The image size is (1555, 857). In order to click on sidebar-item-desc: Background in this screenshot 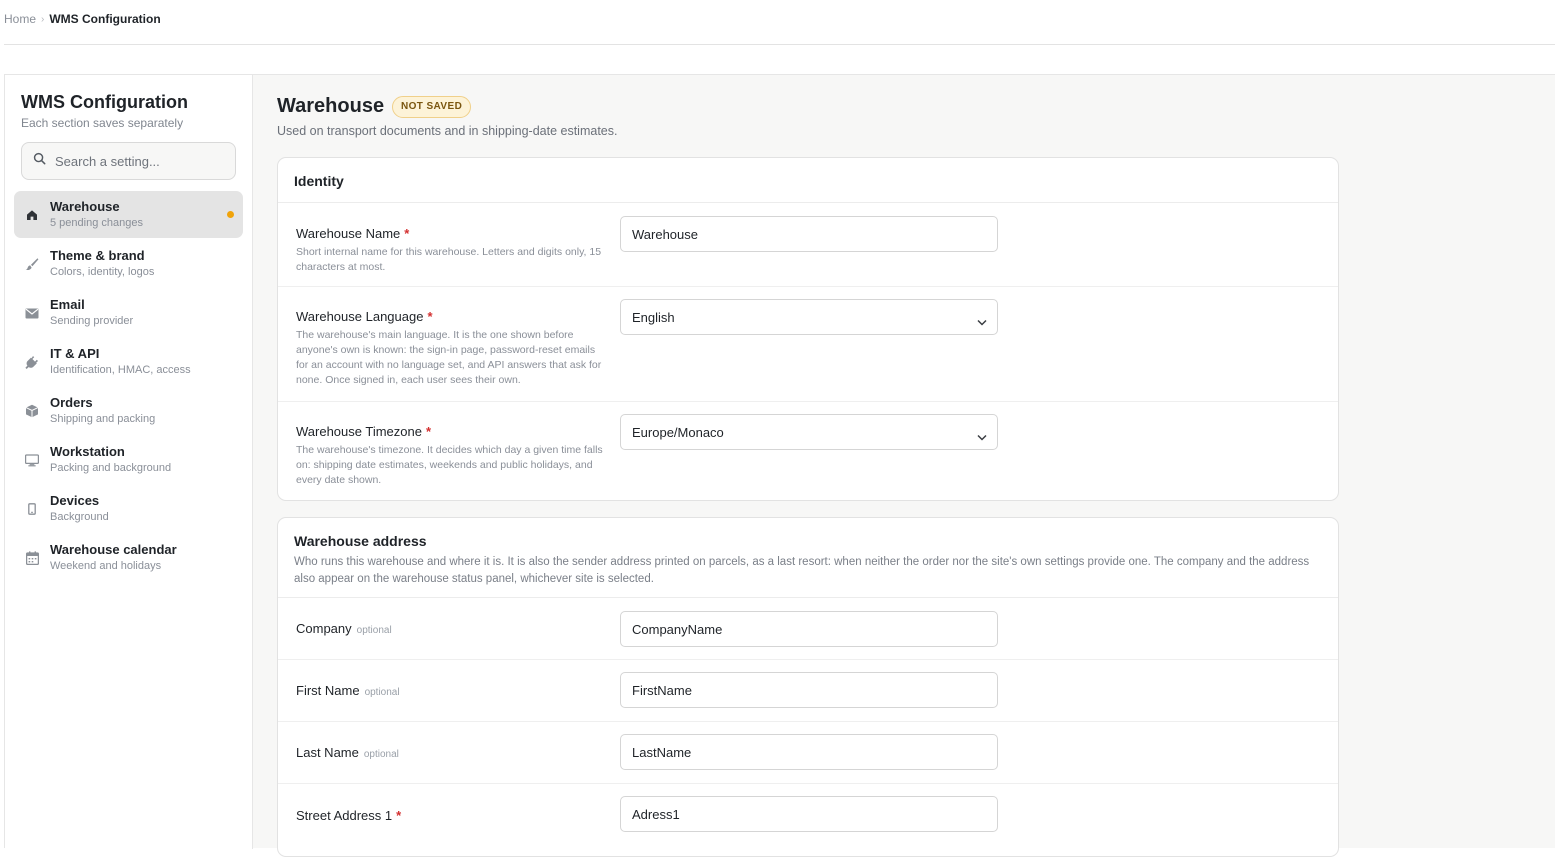, I will do `click(79, 517)`.